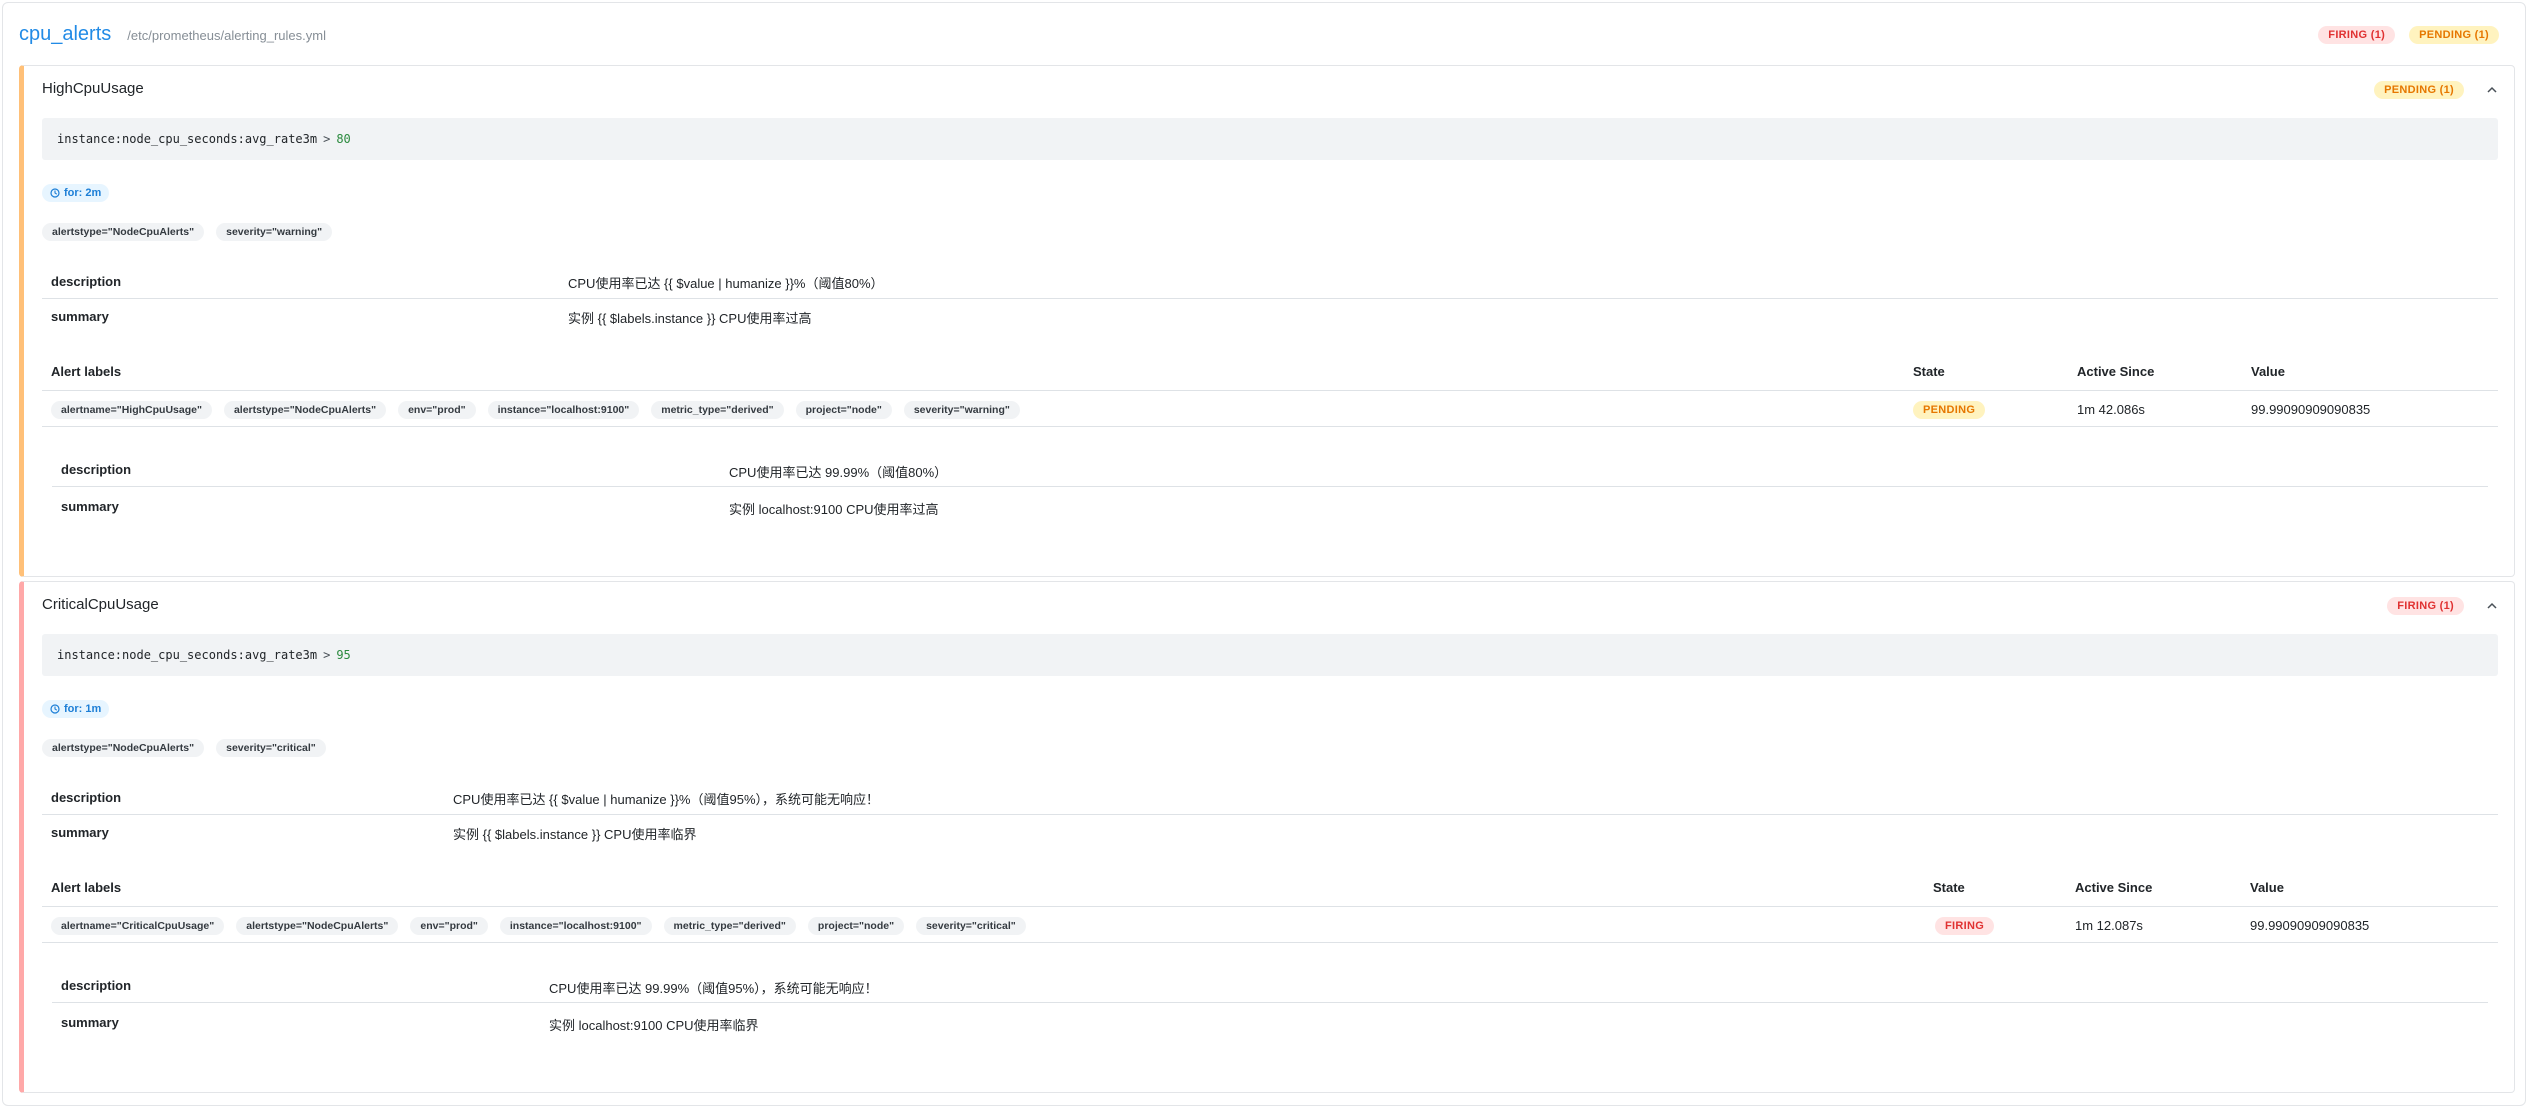 This screenshot has width=2528, height=1110. I want to click on label-pill: alertname="CriticalCpuUsage", so click(138, 926).